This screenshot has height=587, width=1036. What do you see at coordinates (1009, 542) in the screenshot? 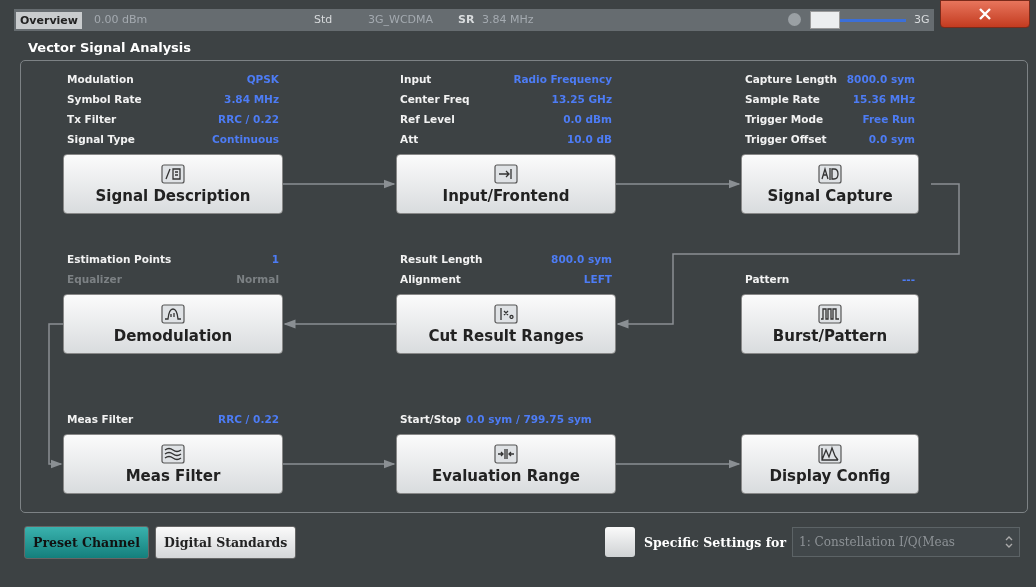
I see `spinner-icon` at bounding box center [1009, 542].